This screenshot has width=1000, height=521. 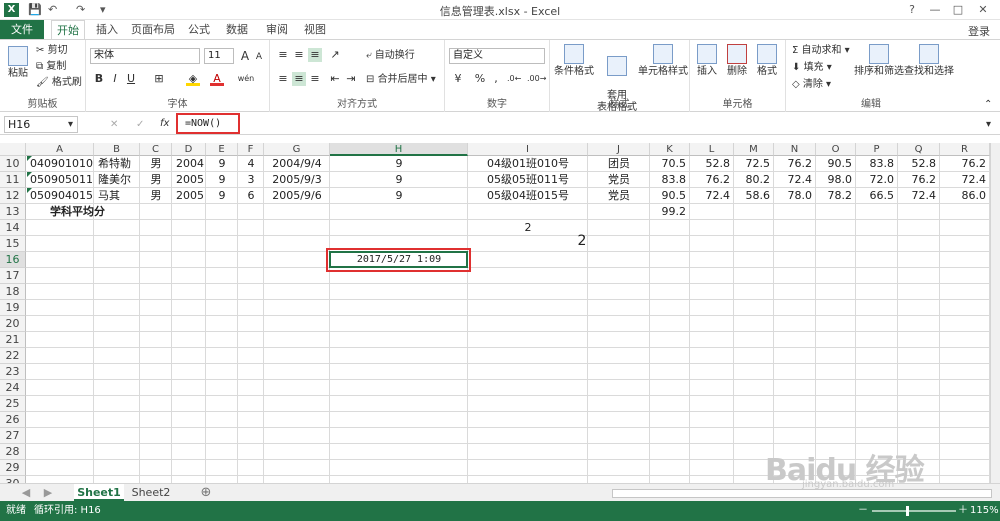 What do you see at coordinates (335, 79) in the screenshot?
I see `decrease-indent-icon: ⇤` at bounding box center [335, 79].